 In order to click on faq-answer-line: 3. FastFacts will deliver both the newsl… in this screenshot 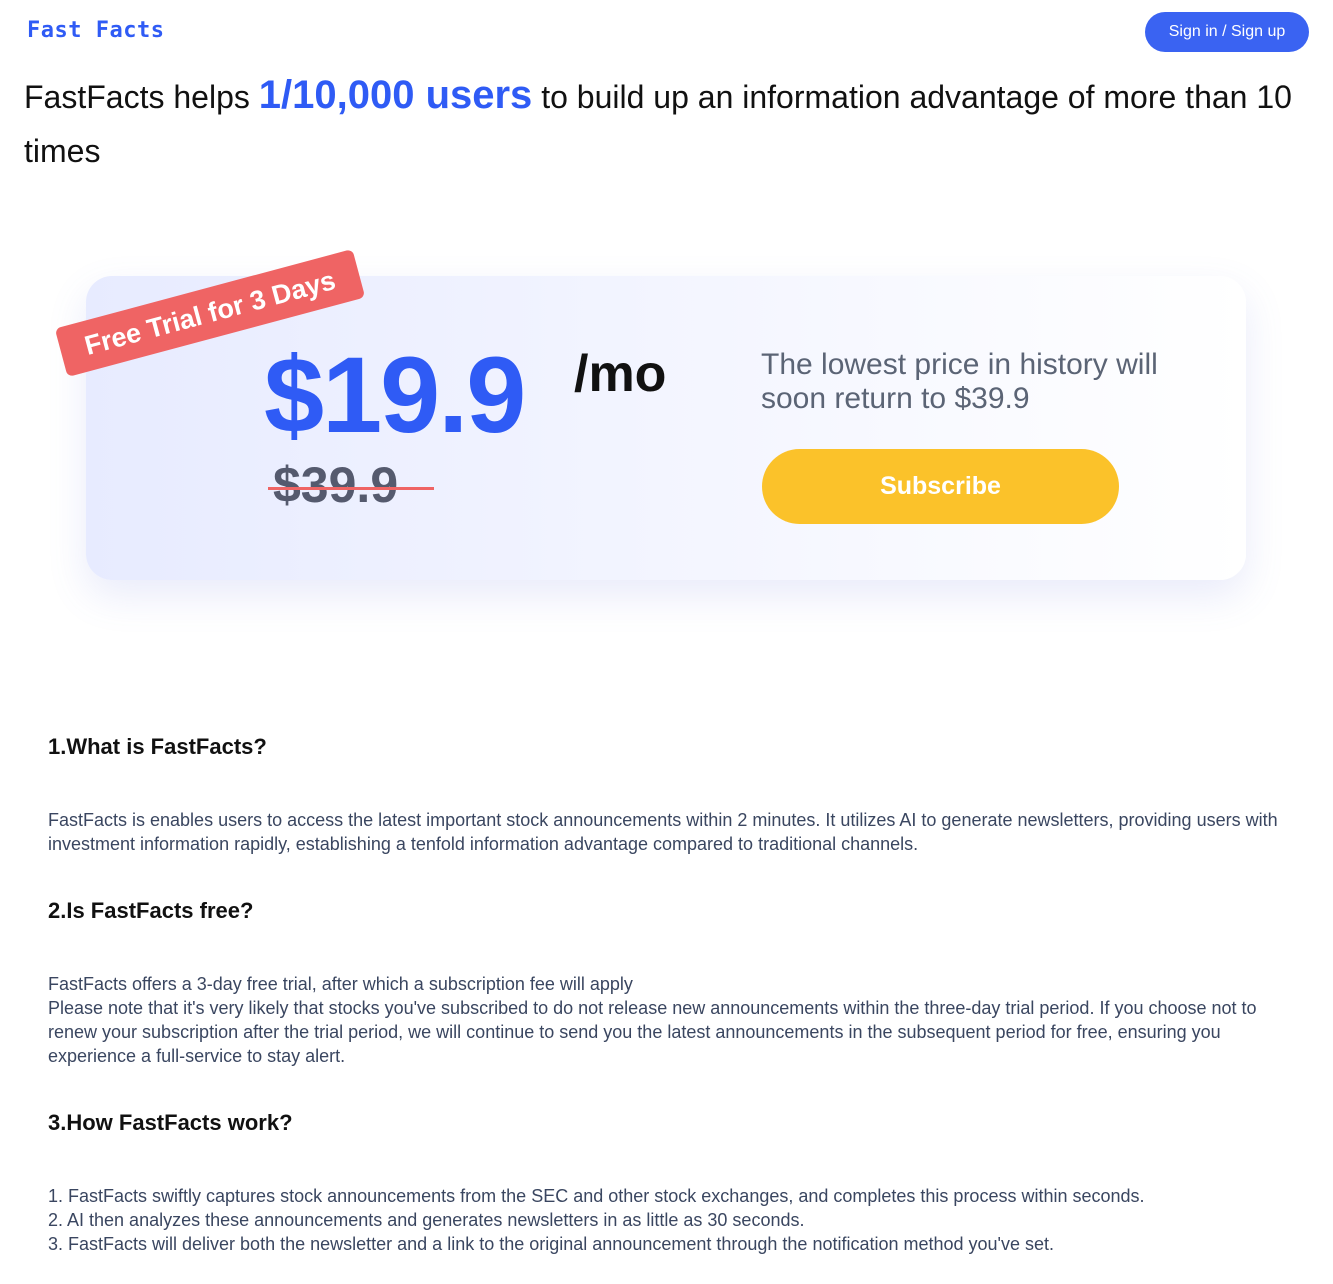, I will do `click(551, 1244)`.